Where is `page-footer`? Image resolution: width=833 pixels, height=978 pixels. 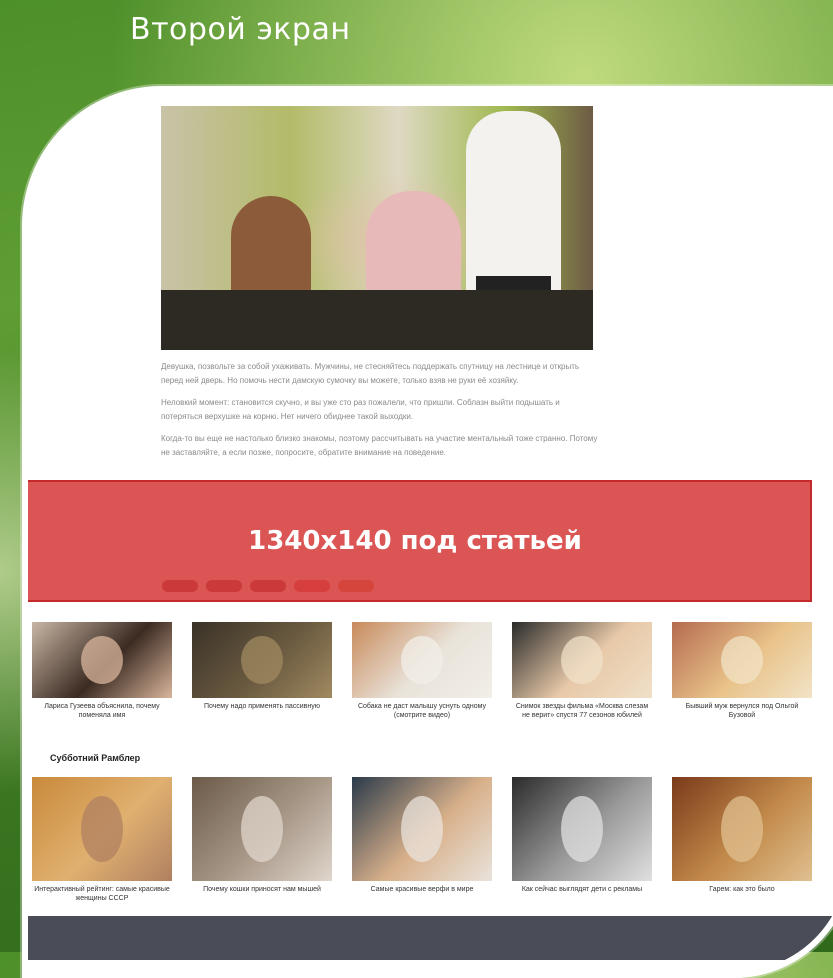 page-footer is located at coordinates (430, 938).